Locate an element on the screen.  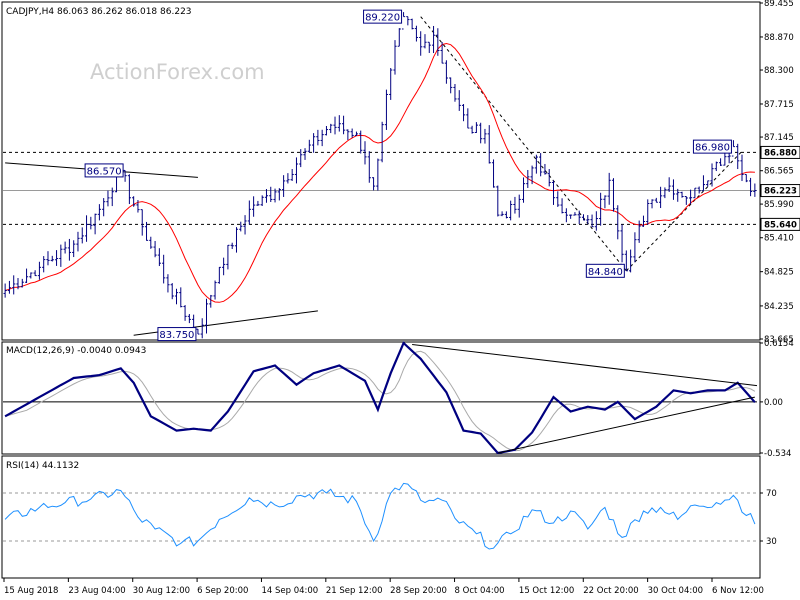
time-axis-tick-label: 23 Aug 04:00 is located at coordinates (96, 591).